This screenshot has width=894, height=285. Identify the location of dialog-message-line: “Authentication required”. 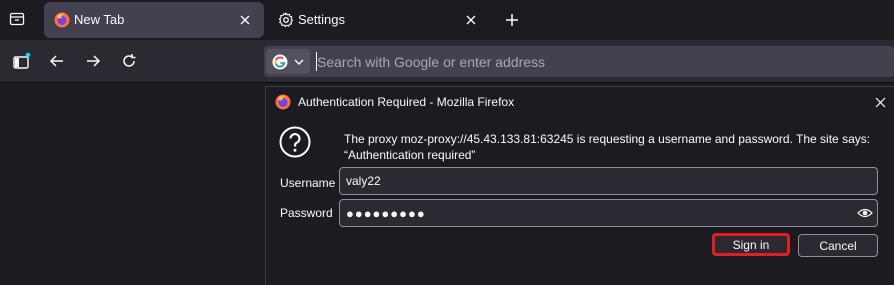
(410, 155).